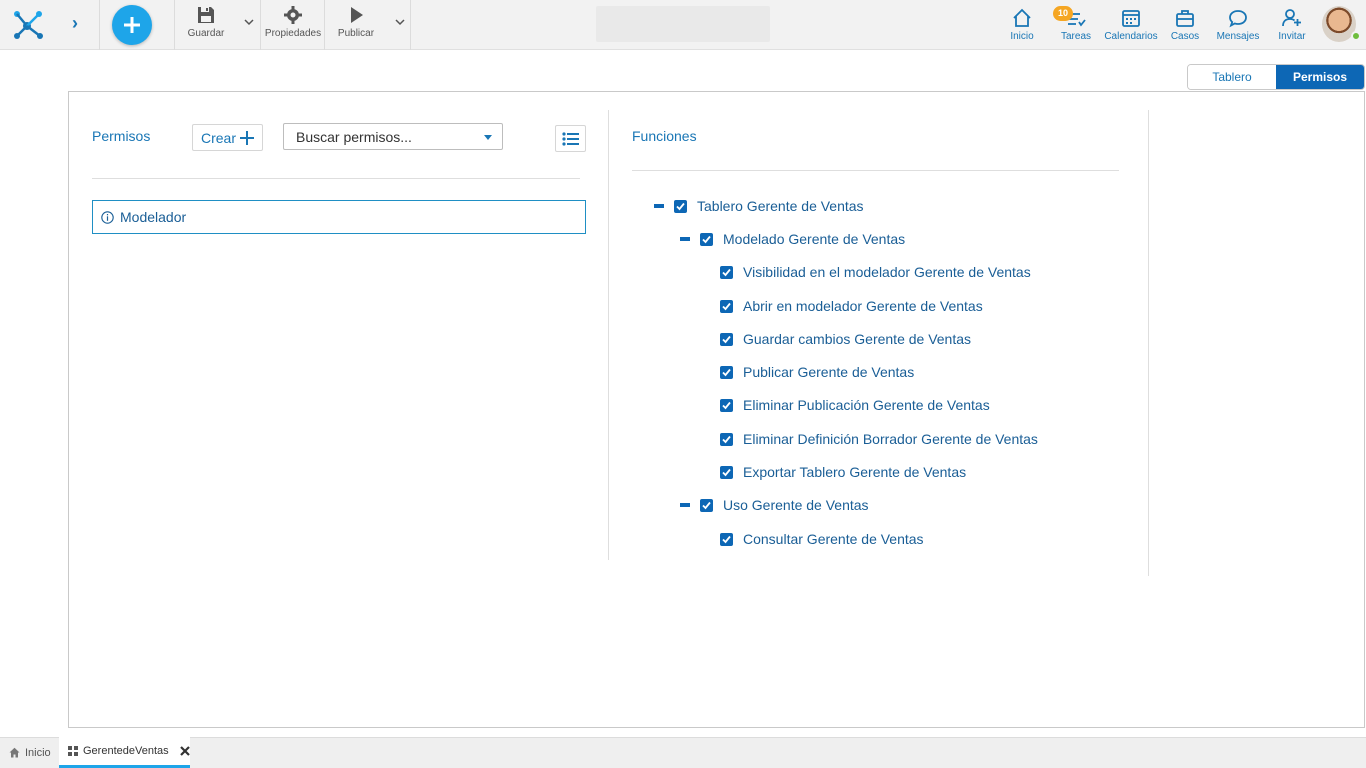 This screenshot has width=1366, height=768. I want to click on tree-node: Consultar Gerente de Ventas, so click(822, 539).